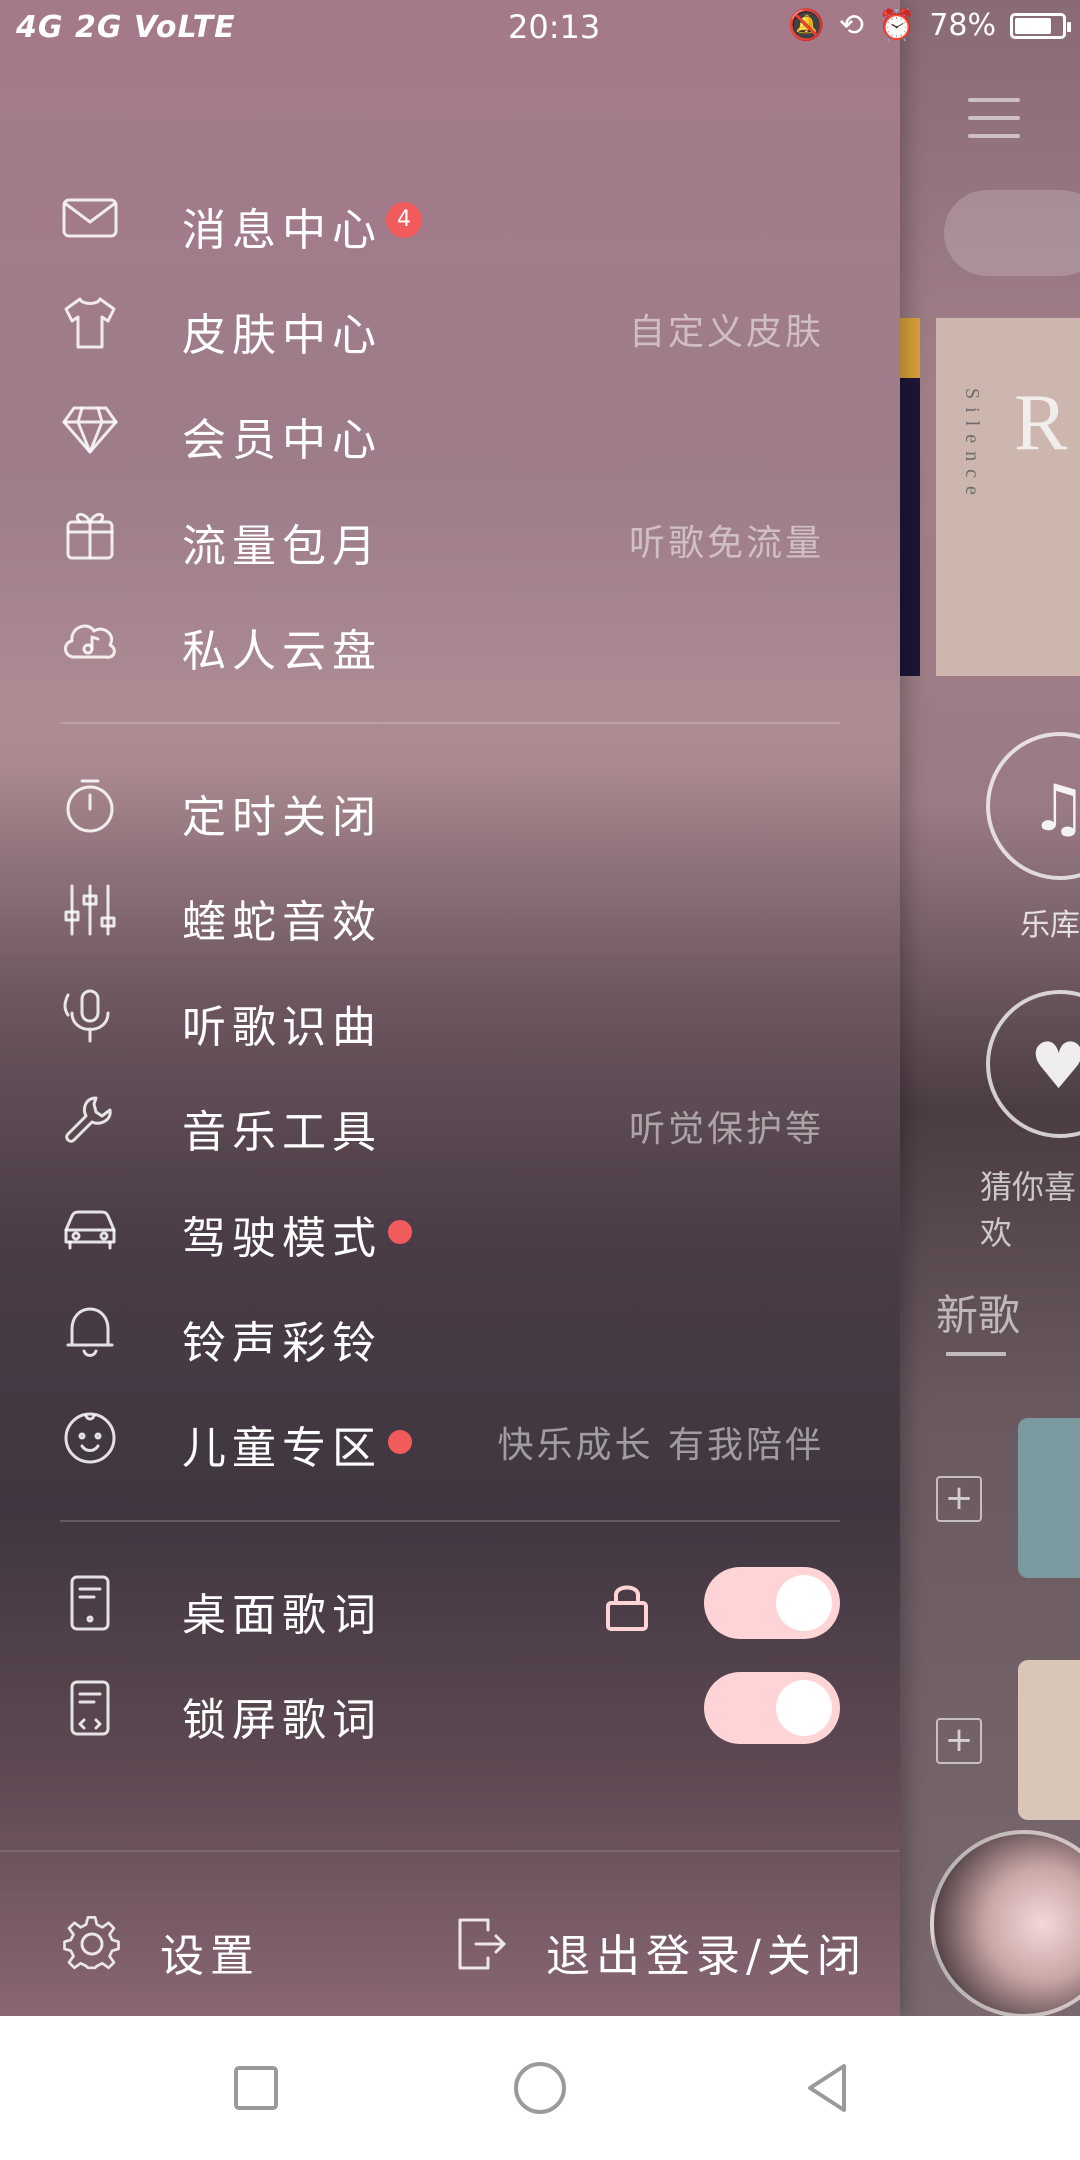  I want to click on settings-button: 设置, so click(170, 1947).